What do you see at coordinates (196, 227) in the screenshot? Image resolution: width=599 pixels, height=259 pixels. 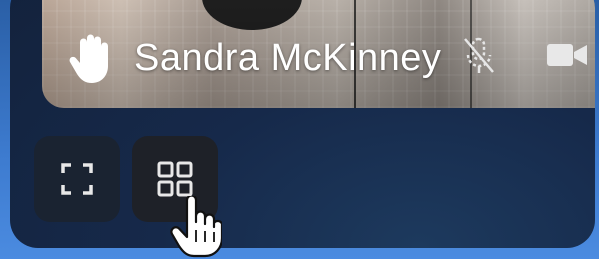 I see `hand-pointer-cursor` at bounding box center [196, 227].